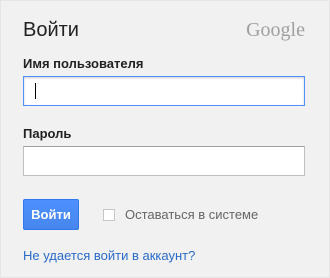 This screenshot has height=278, width=330. Describe the element at coordinates (83, 63) in the screenshot. I see `username-label: Имя пользователя` at that location.